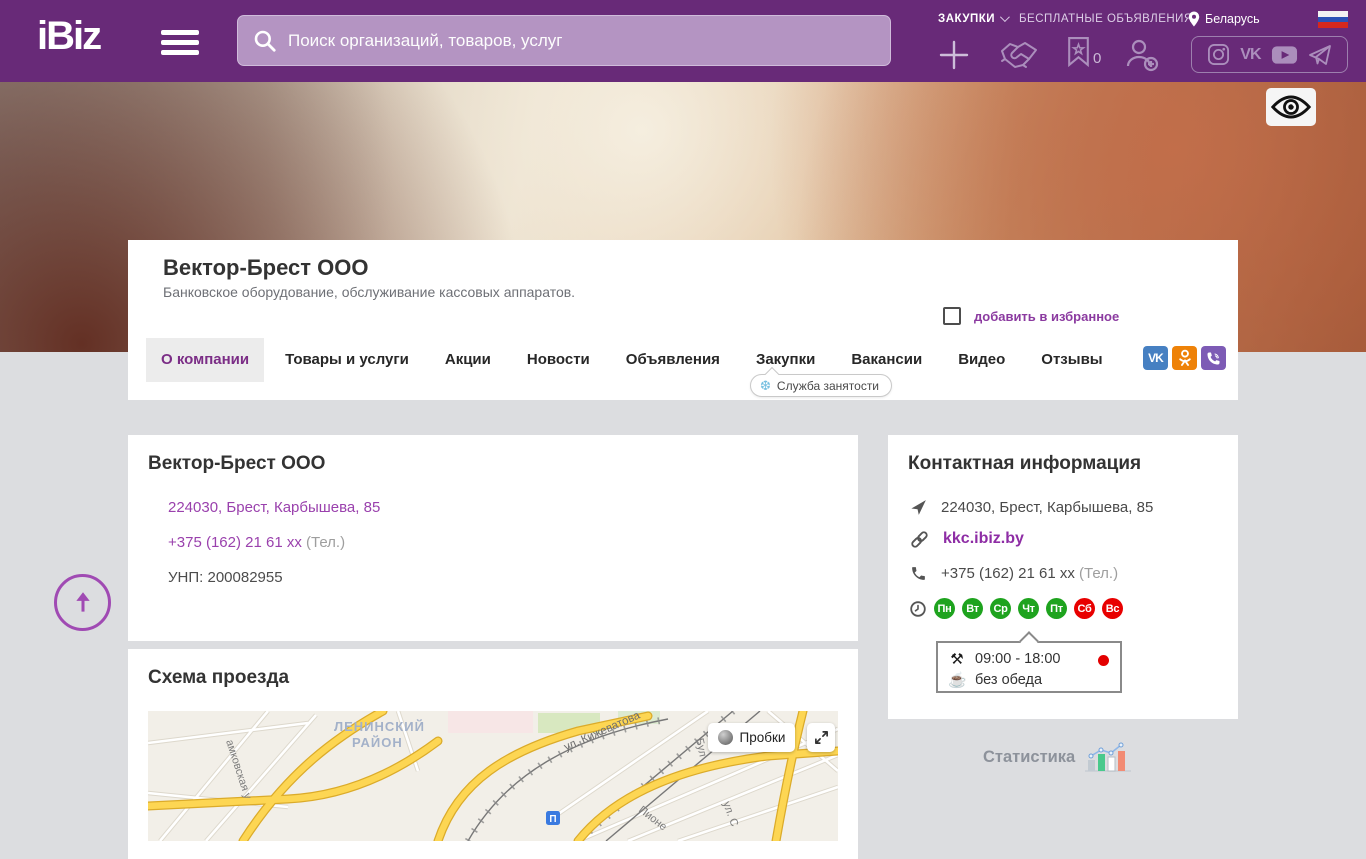 This screenshot has width=1366, height=859. I want to click on scroll-to-top-button, so click(82, 602).